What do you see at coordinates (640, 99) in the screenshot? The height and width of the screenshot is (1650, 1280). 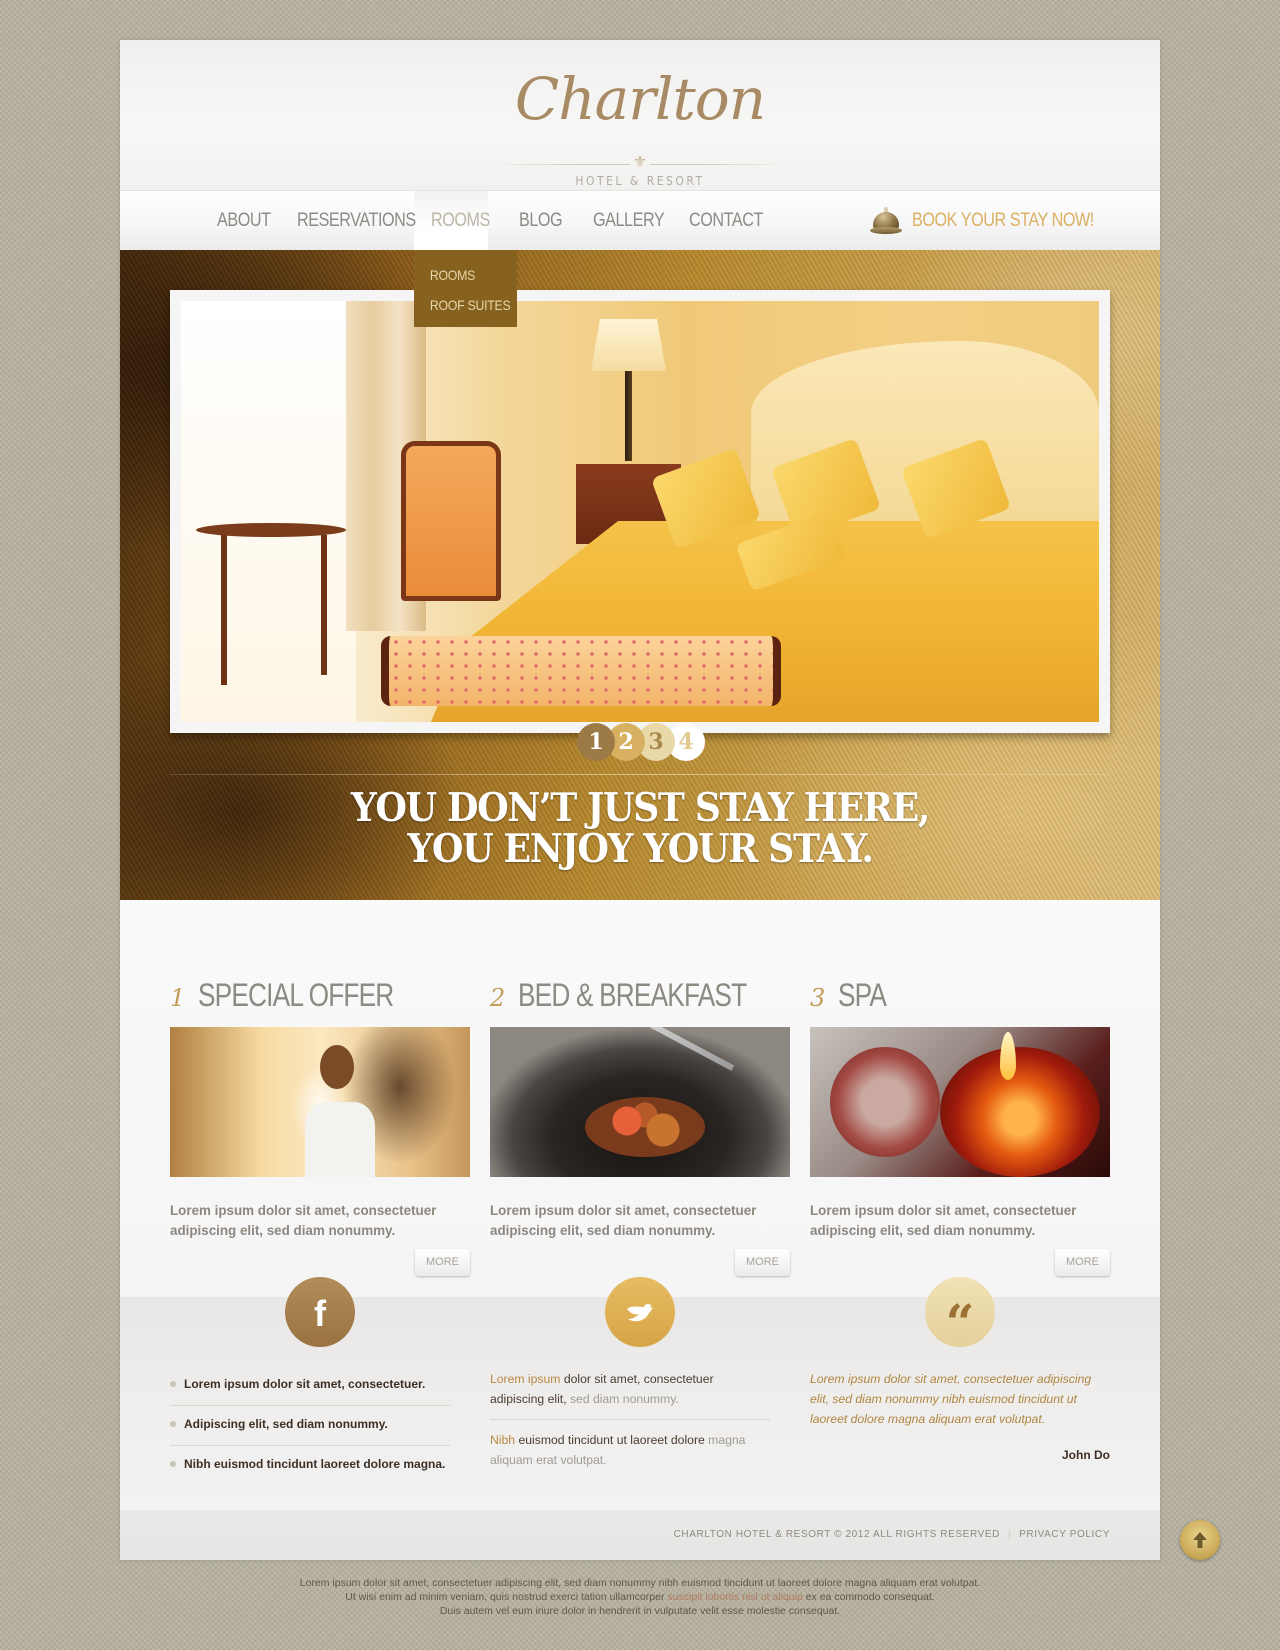 I see `logo-script: Charlton` at bounding box center [640, 99].